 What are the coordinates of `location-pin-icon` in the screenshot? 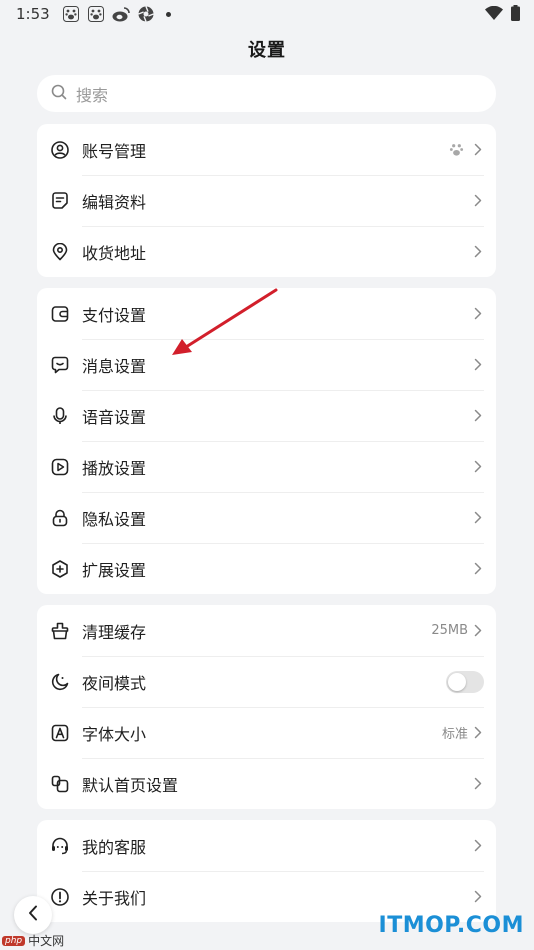 It's located at (60, 252).